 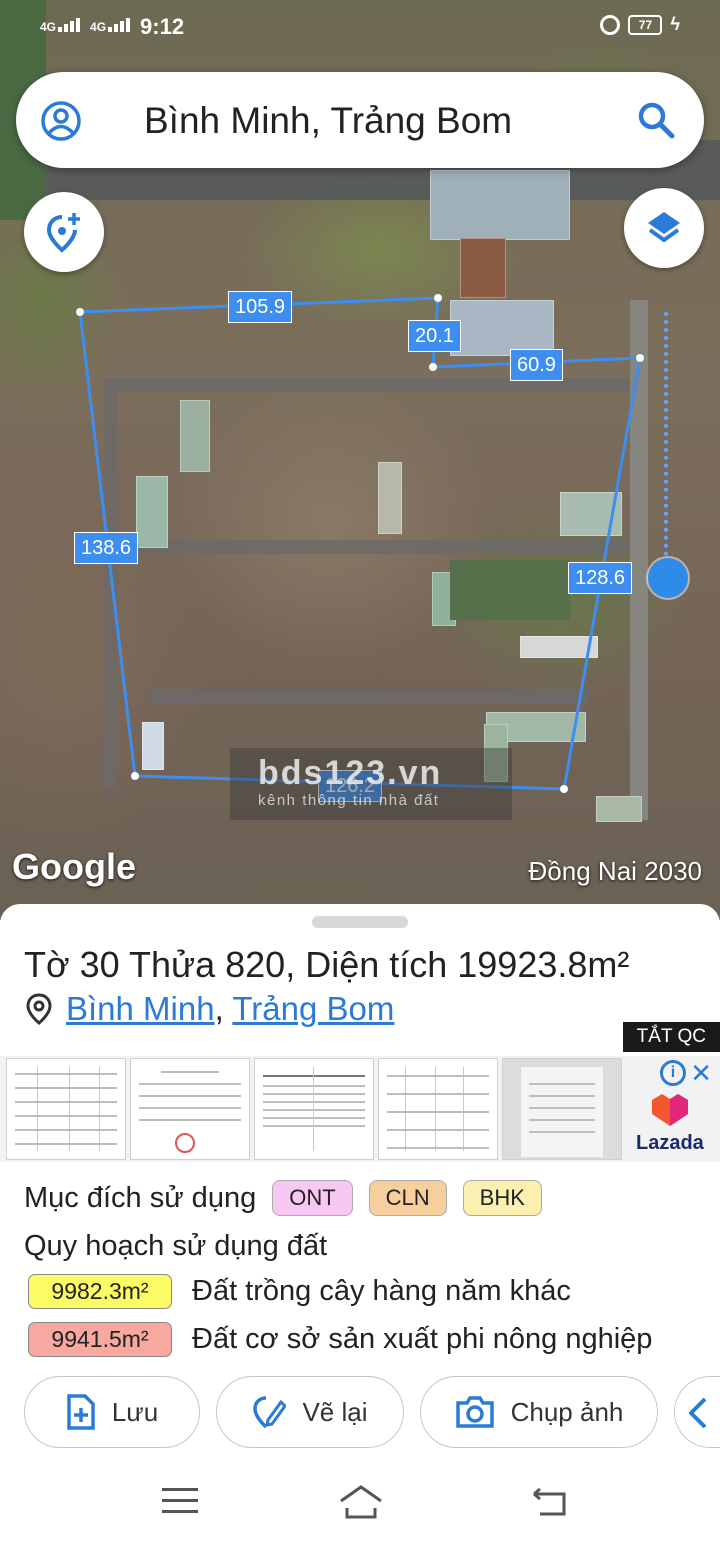 I want to click on avatar-icon, so click(x=61, y=121).